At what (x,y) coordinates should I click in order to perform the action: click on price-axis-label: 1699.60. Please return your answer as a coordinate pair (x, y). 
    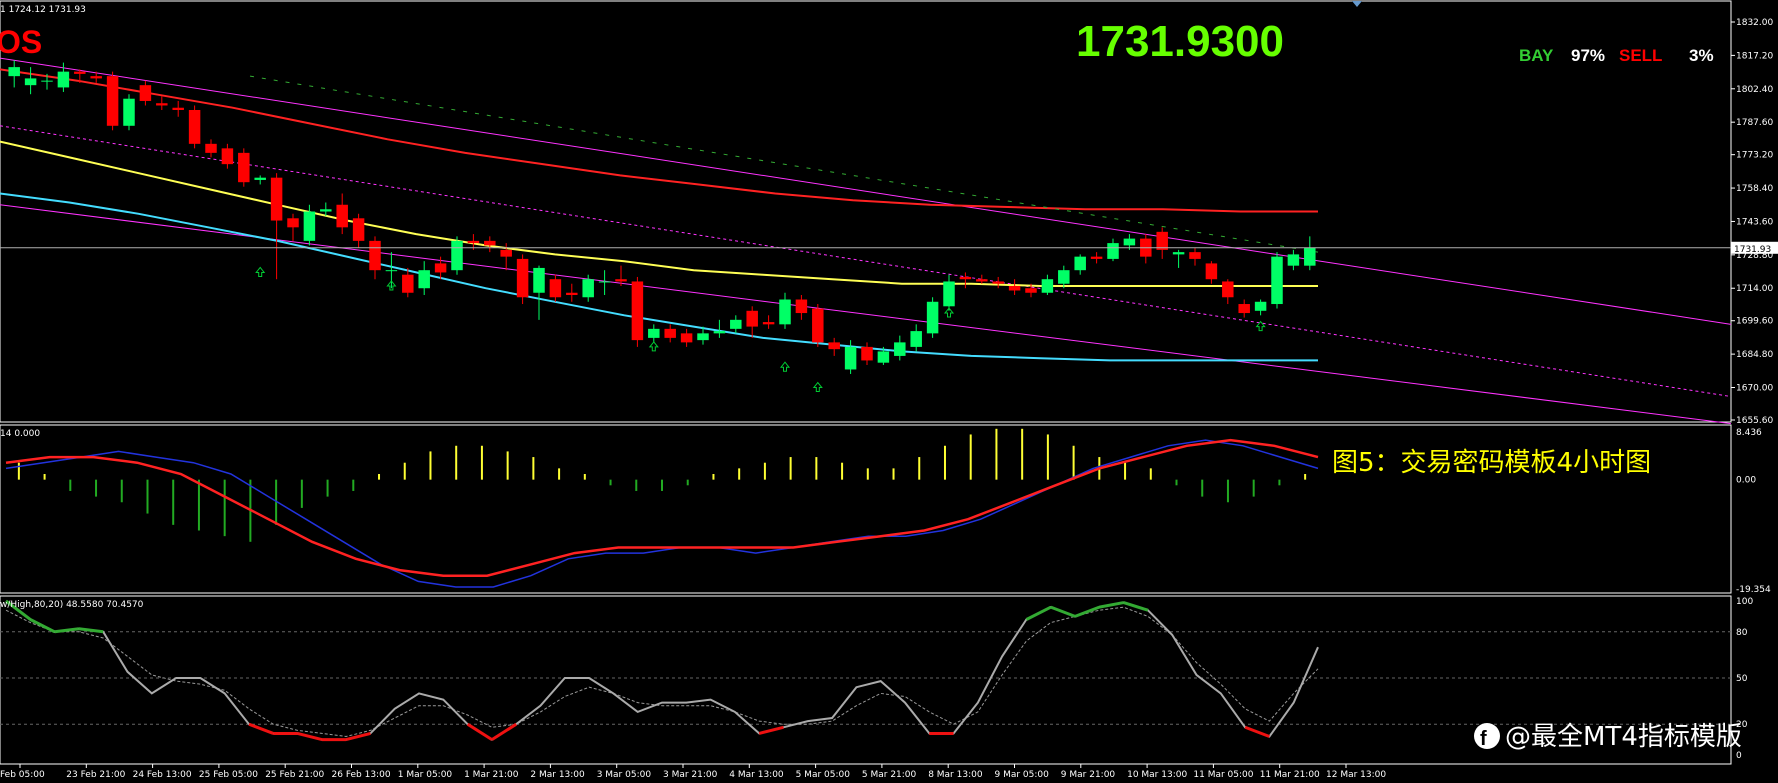
    Looking at the image, I should click on (1754, 322).